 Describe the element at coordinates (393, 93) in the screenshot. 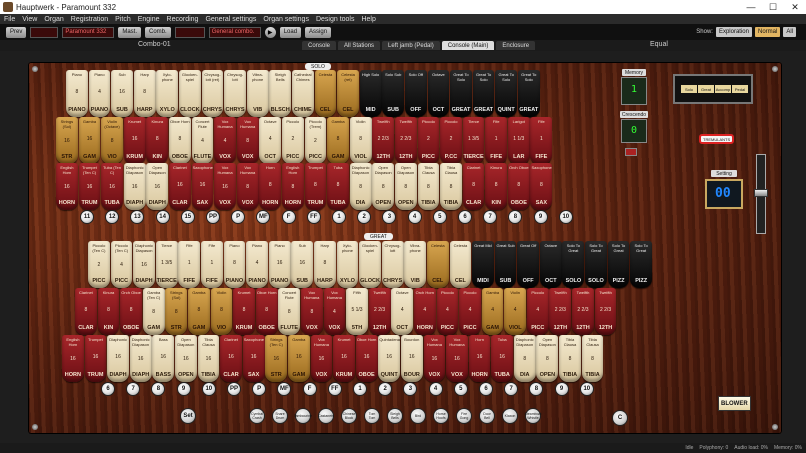

I see `stop-tab: Solo Sub SUB` at that location.